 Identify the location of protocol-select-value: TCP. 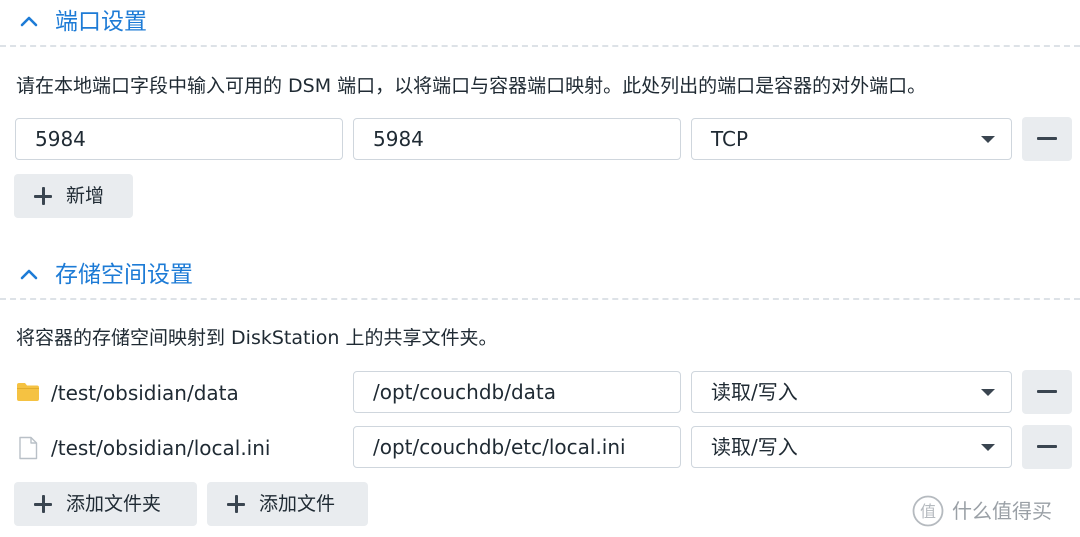
(730, 139).